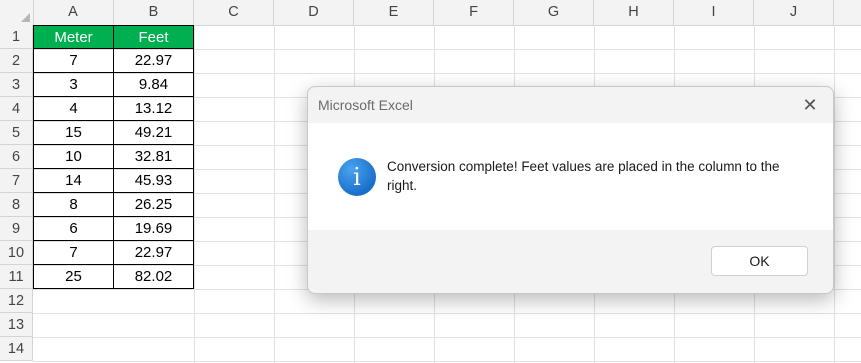 The image size is (861, 363). Describe the element at coordinates (16, 277) in the screenshot. I see `row-header-11: 11` at that location.